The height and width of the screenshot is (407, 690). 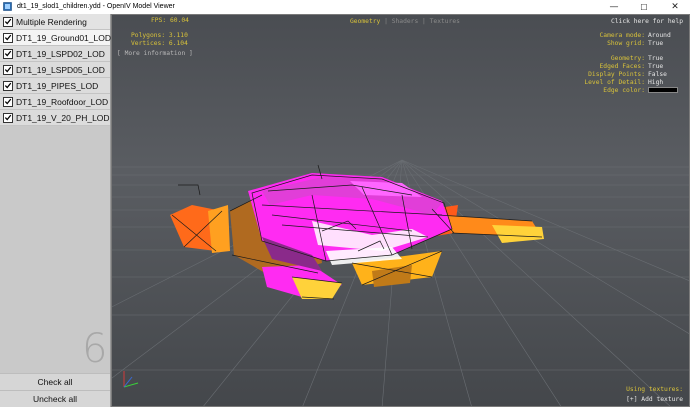 What do you see at coordinates (62, 101) in the screenshot?
I see `layer-label: DT1_19_Roofdoor_LOD` at bounding box center [62, 101].